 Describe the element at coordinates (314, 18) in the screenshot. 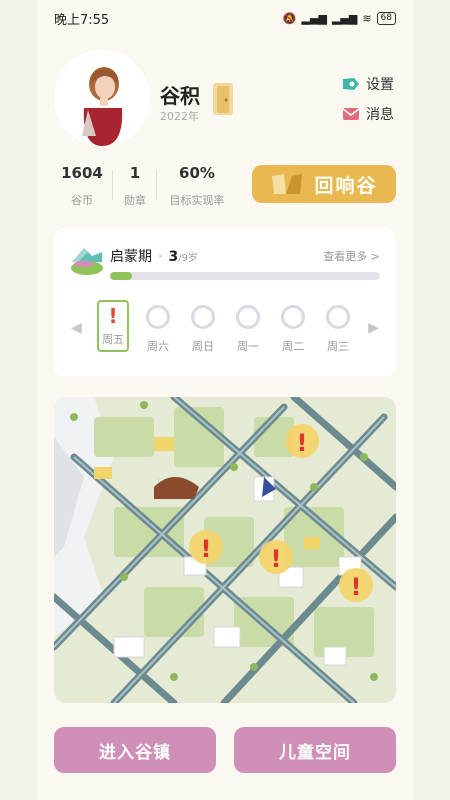

I see `signal-icon: ▂▄▆` at that location.